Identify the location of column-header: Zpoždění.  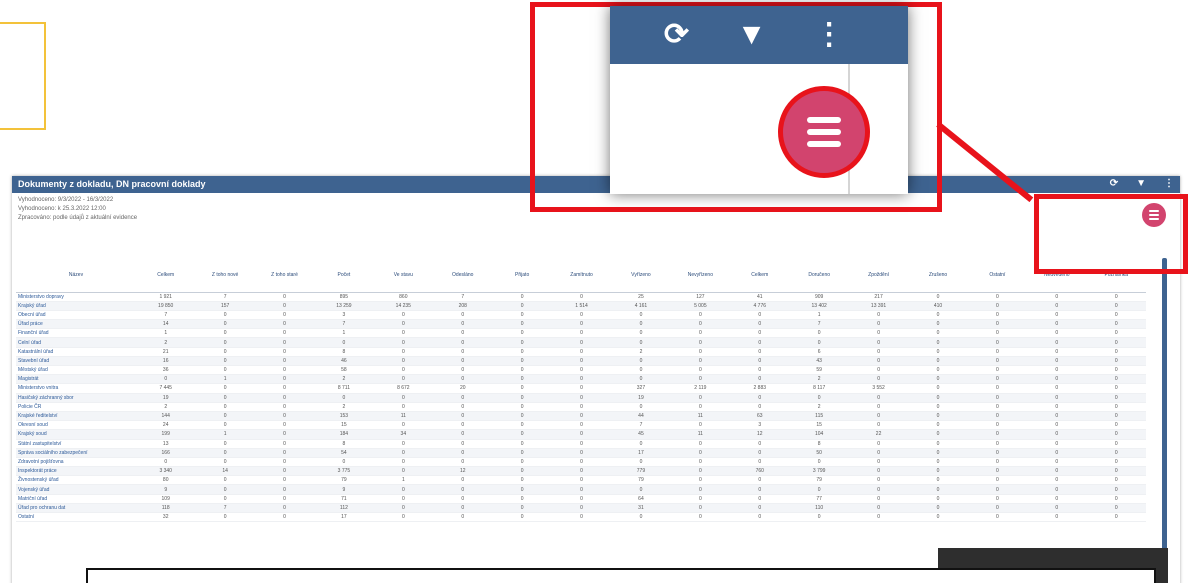
(878, 275).